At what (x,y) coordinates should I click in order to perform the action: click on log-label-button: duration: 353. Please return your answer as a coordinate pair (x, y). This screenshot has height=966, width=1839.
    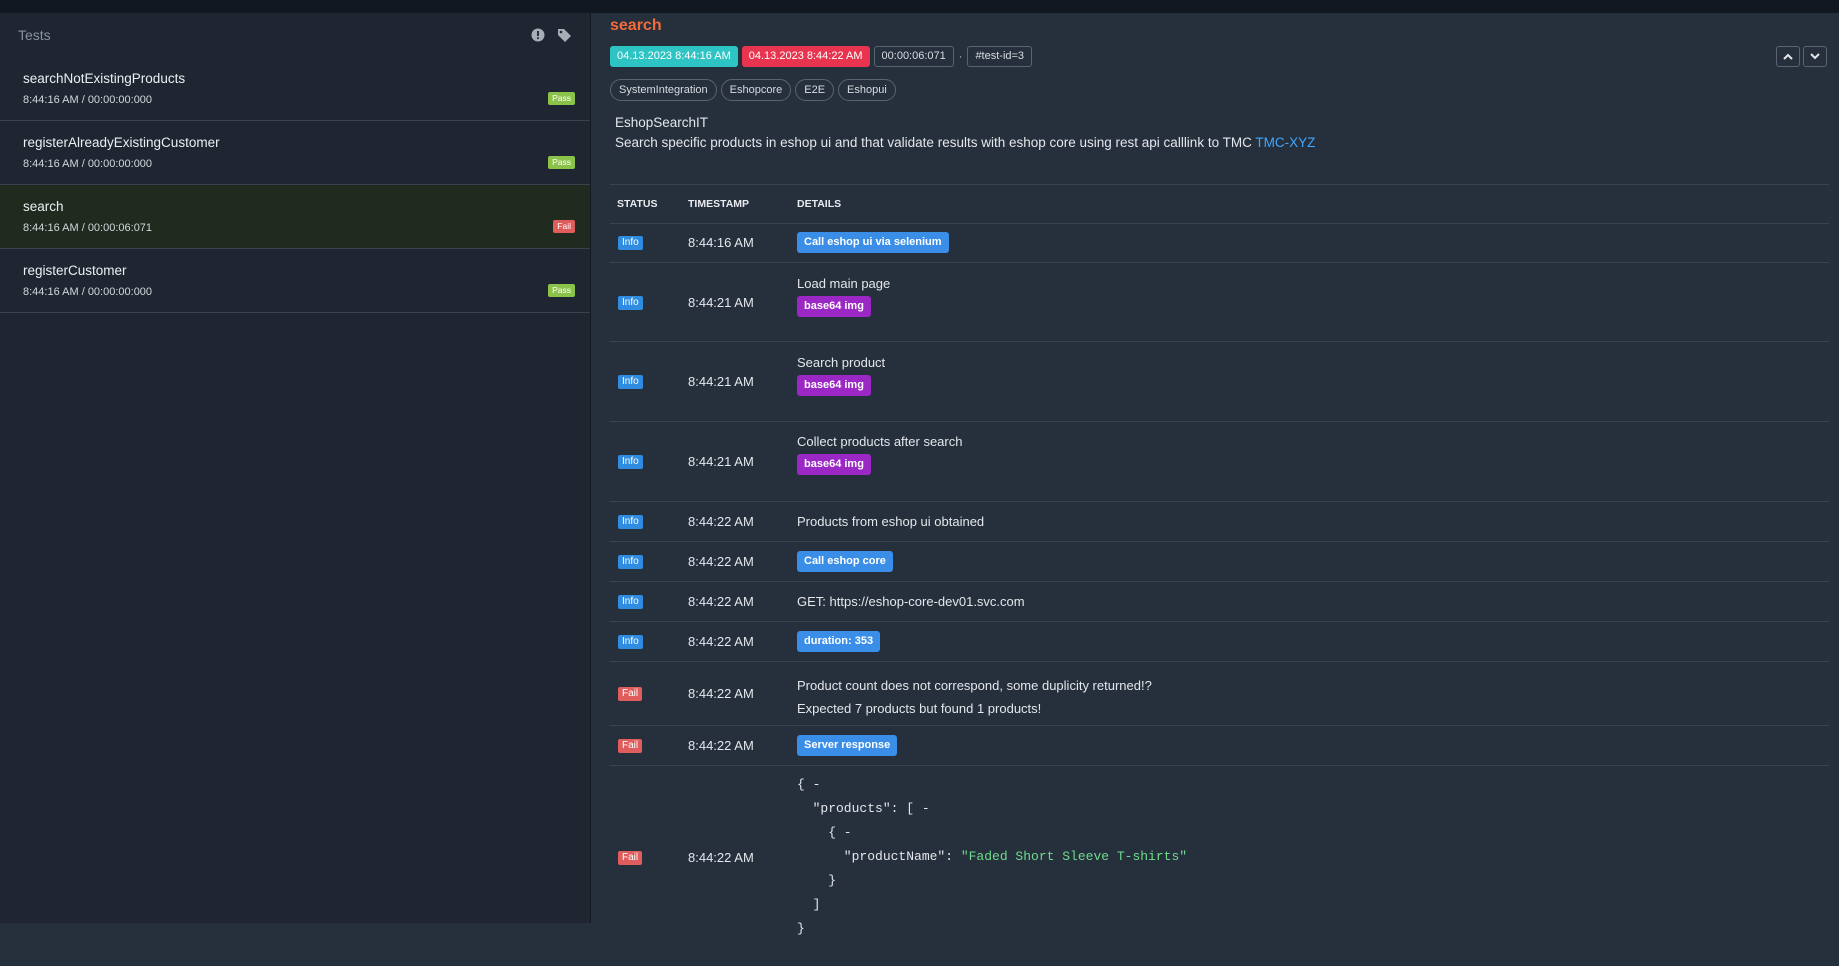
    Looking at the image, I should click on (839, 641).